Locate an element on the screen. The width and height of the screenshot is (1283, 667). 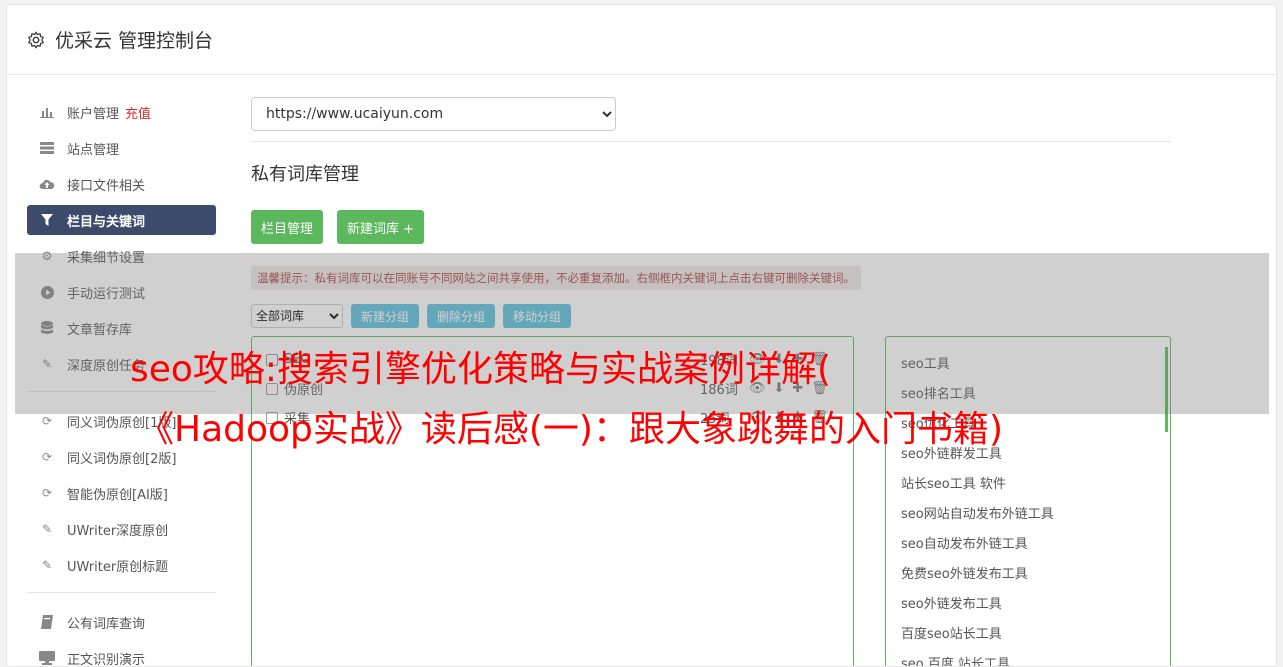
server-icon is located at coordinates (47, 148).